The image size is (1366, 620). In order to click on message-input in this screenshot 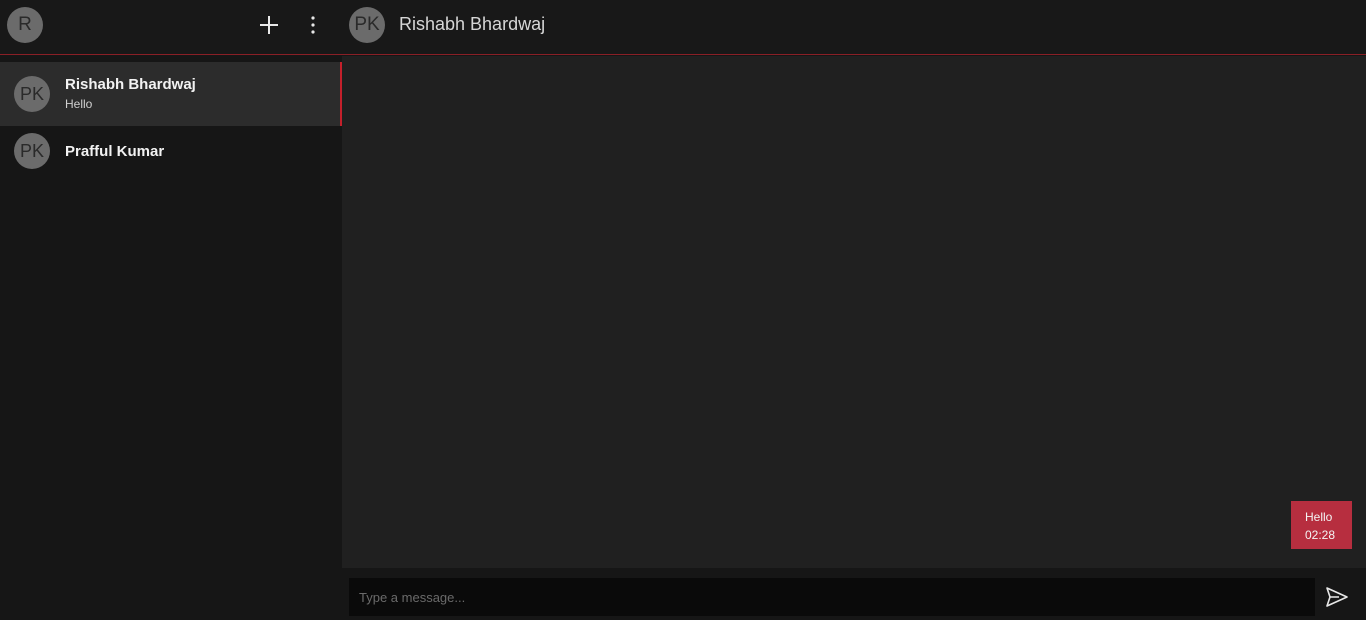, I will do `click(832, 597)`.